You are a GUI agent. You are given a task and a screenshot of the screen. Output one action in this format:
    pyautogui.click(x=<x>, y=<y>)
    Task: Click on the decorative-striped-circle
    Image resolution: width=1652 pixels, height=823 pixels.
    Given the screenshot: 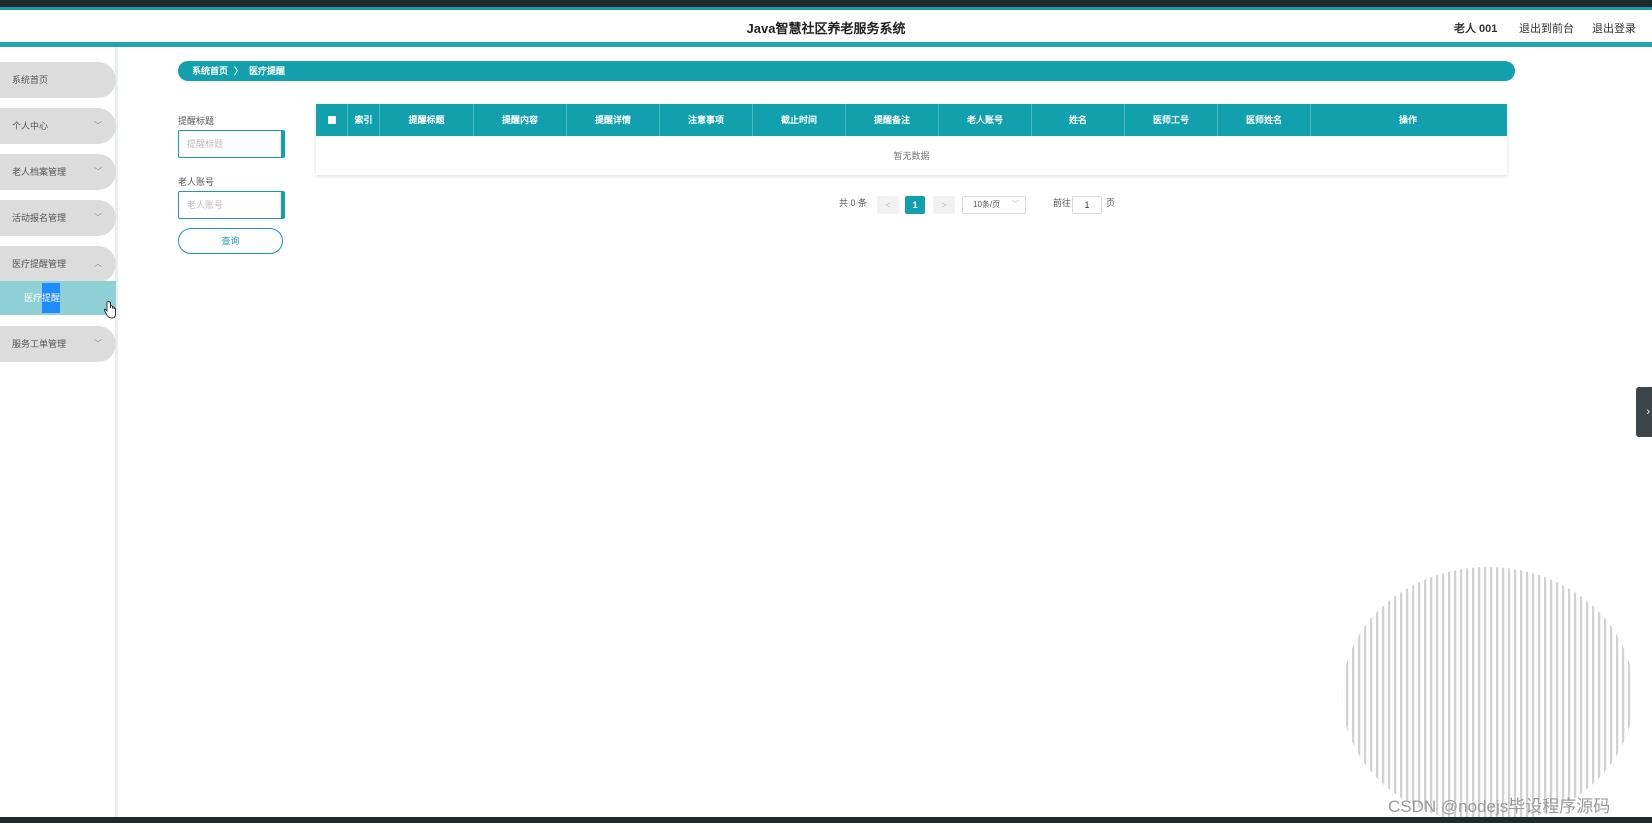 What is the action you would take?
    pyautogui.click(x=1488, y=691)
    